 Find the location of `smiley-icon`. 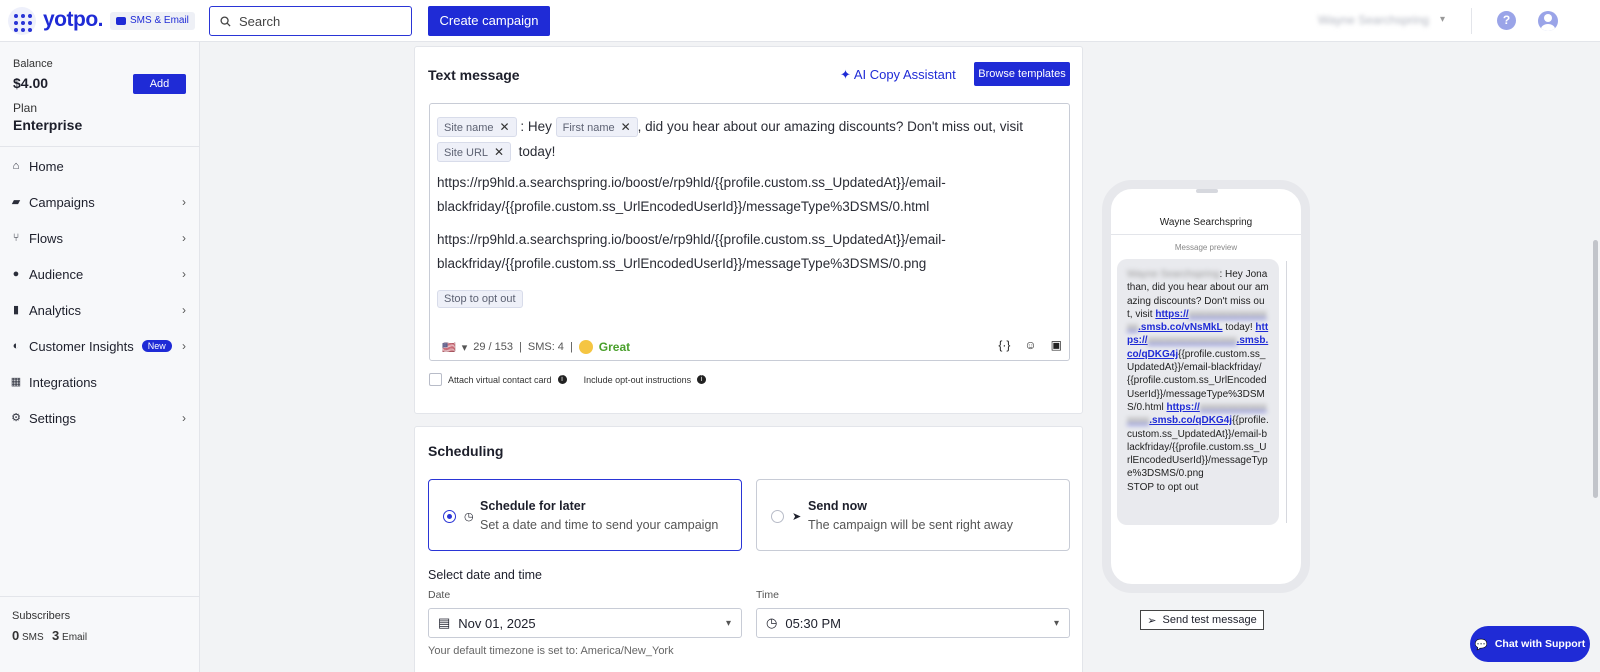

smiley-icon is located at coordinates (585, 347).